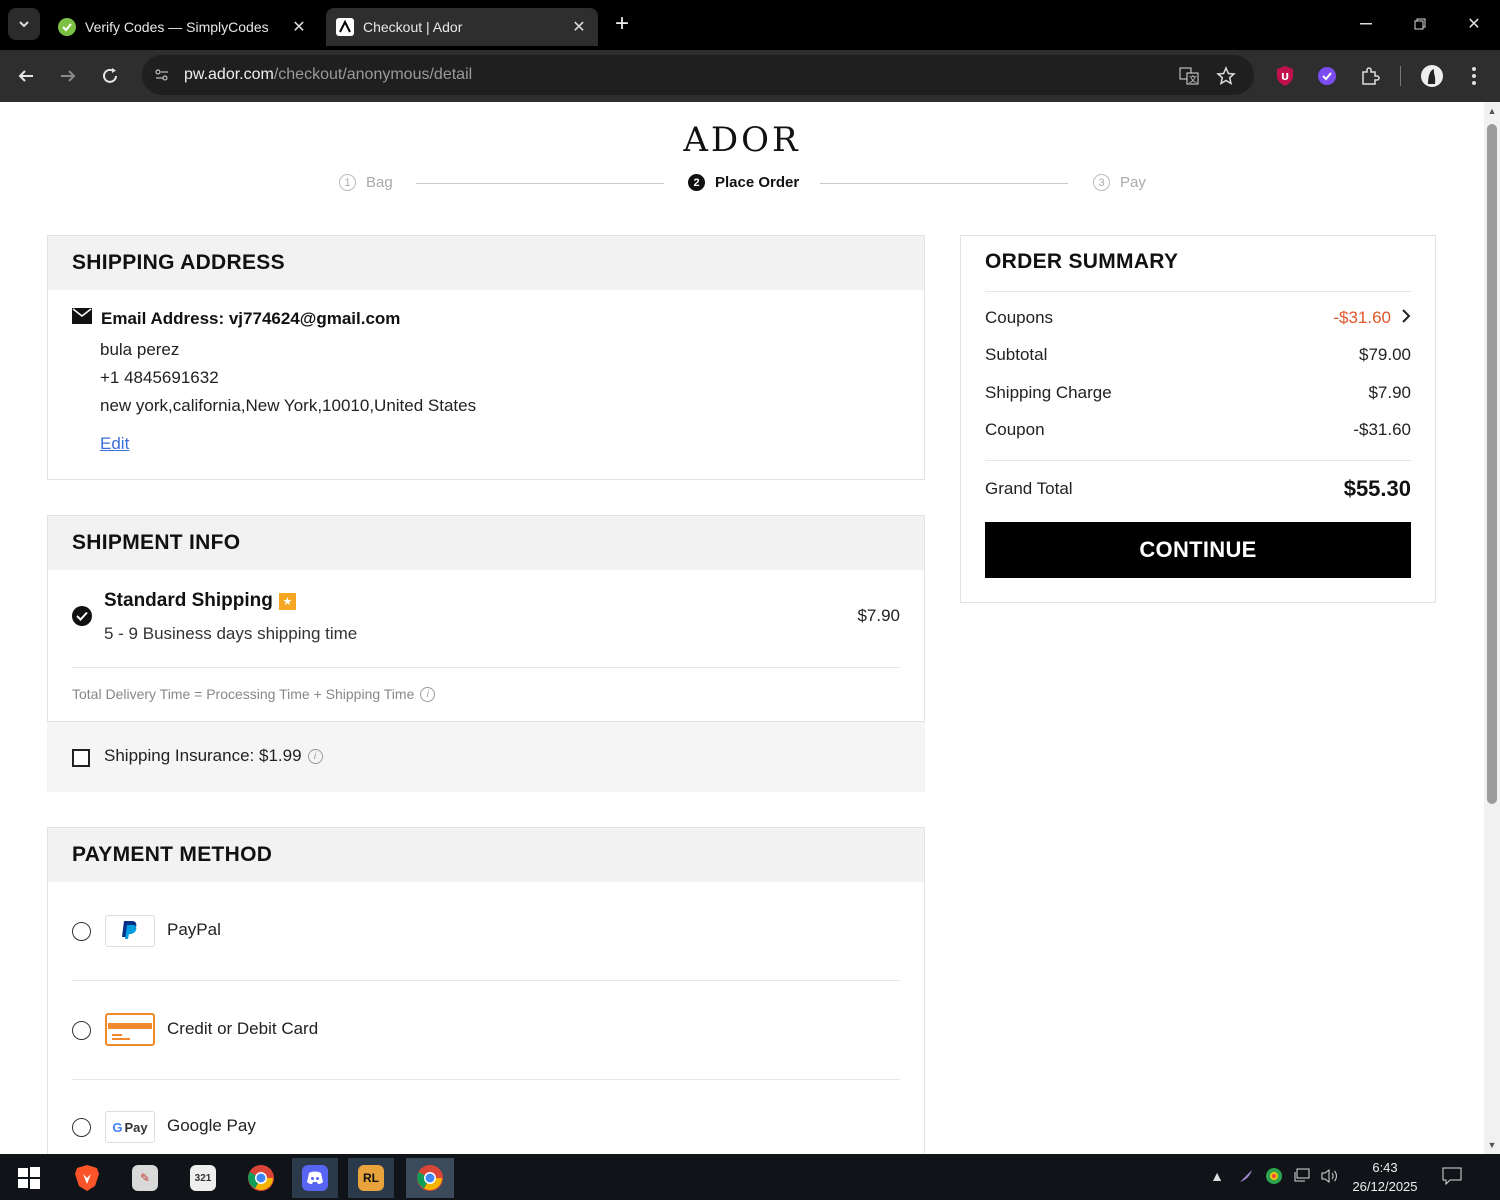  I want to click on toolbar-divider, so click(1400, 76).